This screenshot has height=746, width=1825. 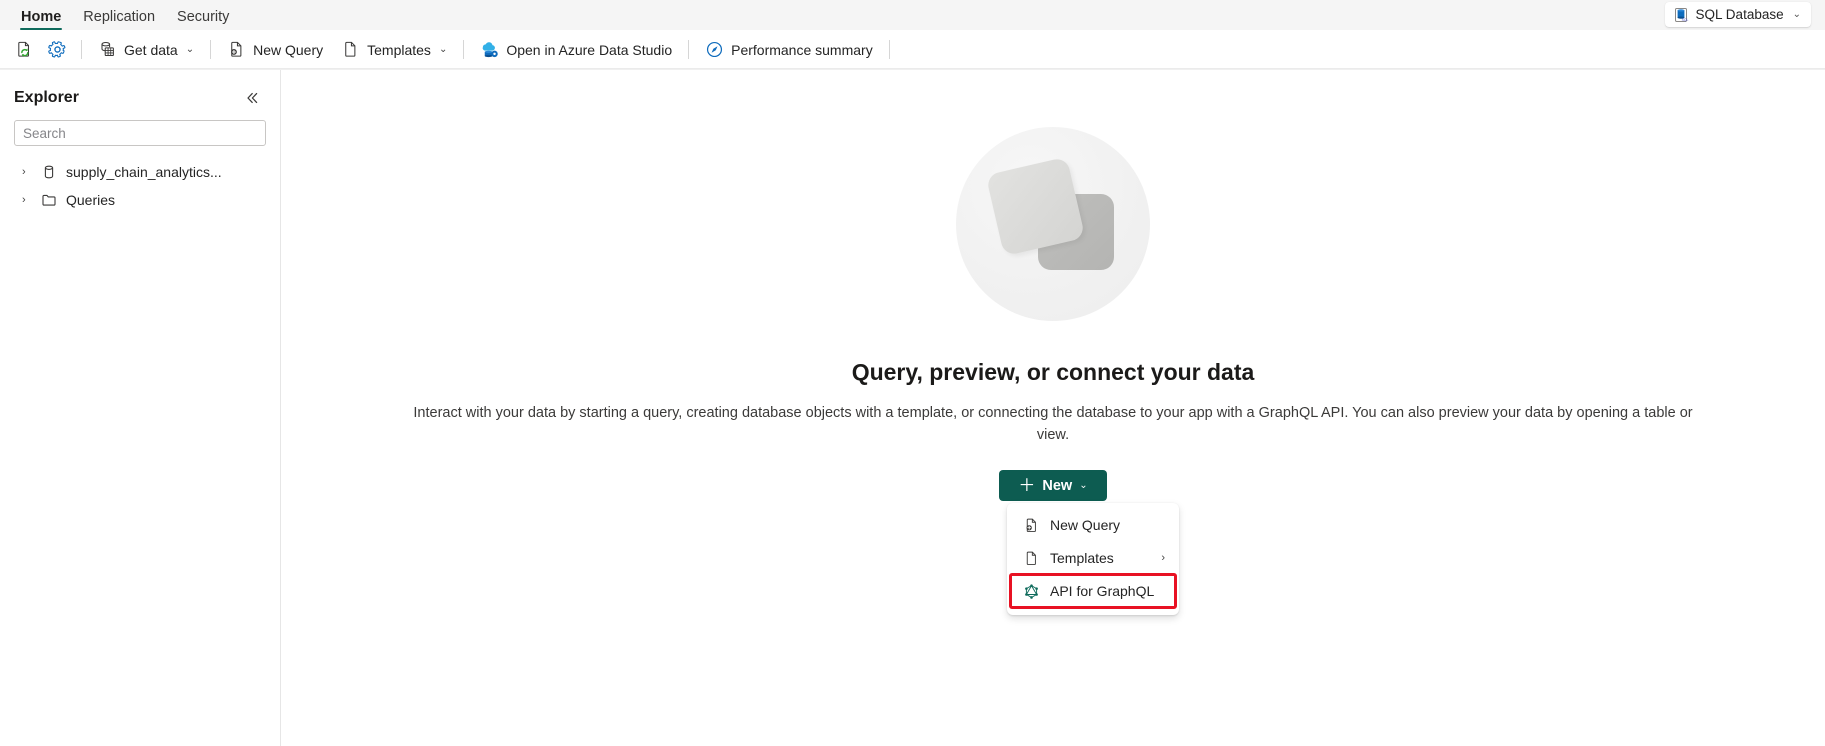 What do you see at coordinates (49, 172) in the screenshot?
I see `database-icon` at bounding box center [49, 172].